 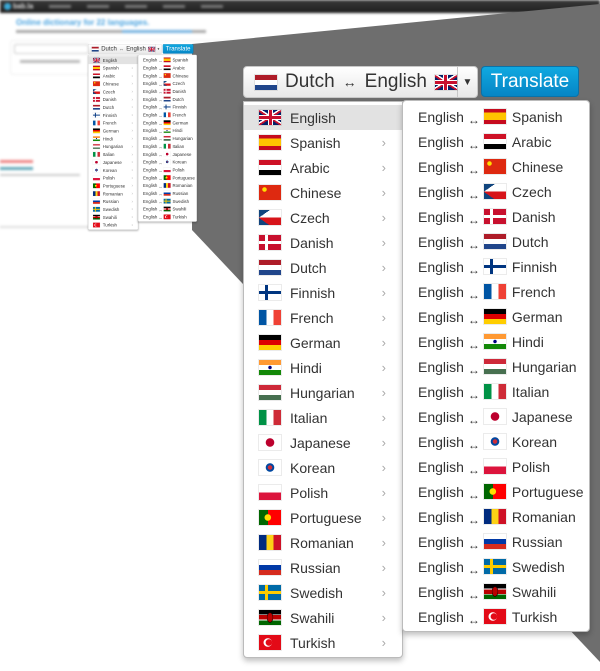 What do you see at coordinates (543, 516) in the screenshot?
I see `target-language-label: Romanian` at bounding box center [543, 516].